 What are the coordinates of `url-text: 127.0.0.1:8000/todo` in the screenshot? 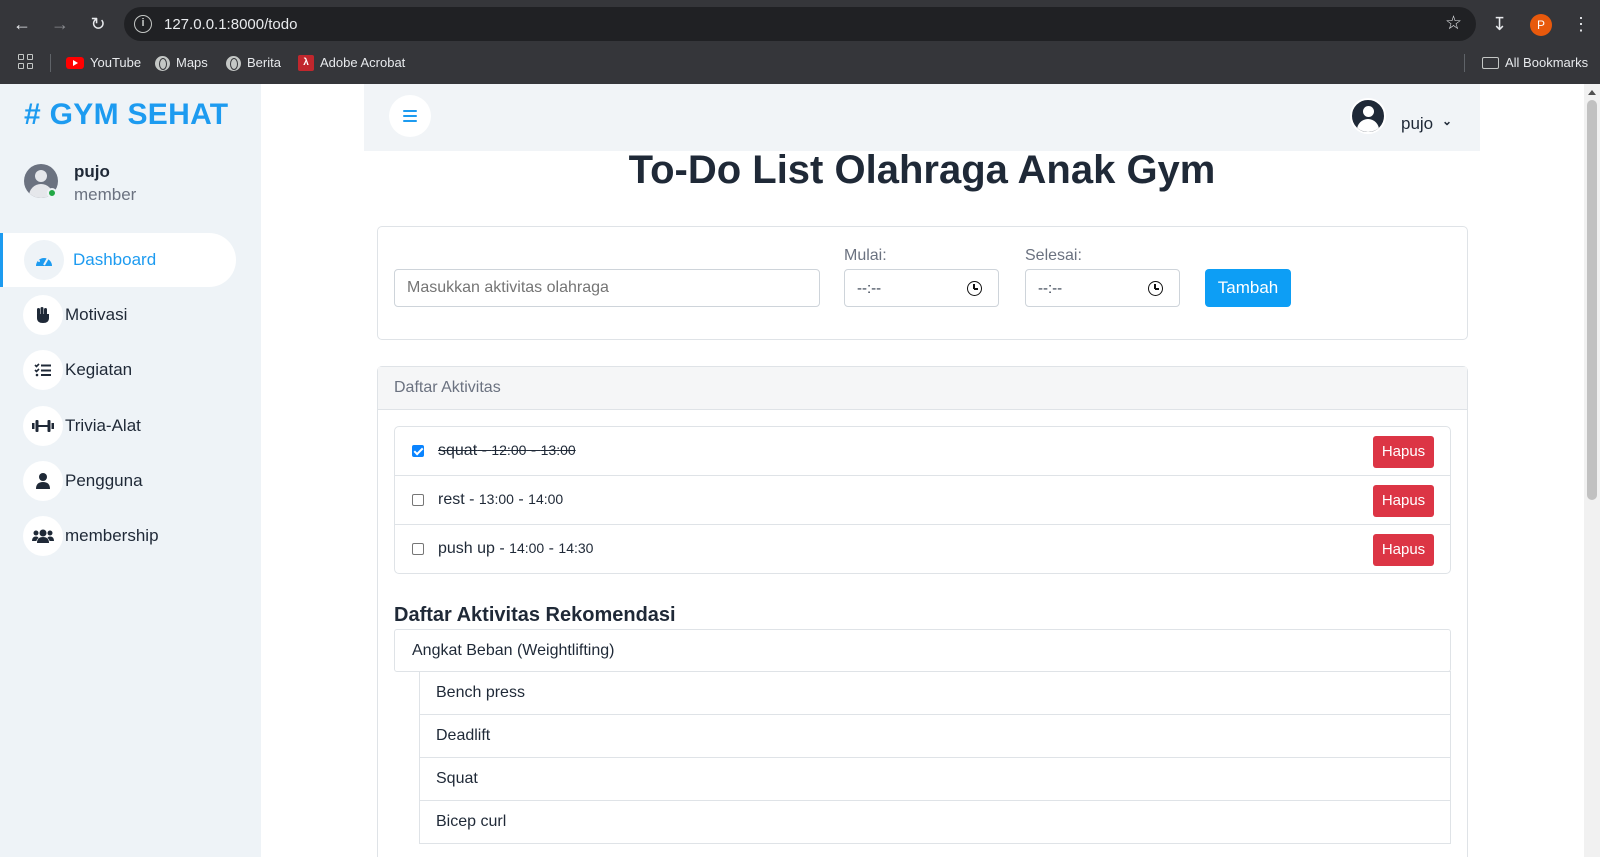 It's located at (230, 24).